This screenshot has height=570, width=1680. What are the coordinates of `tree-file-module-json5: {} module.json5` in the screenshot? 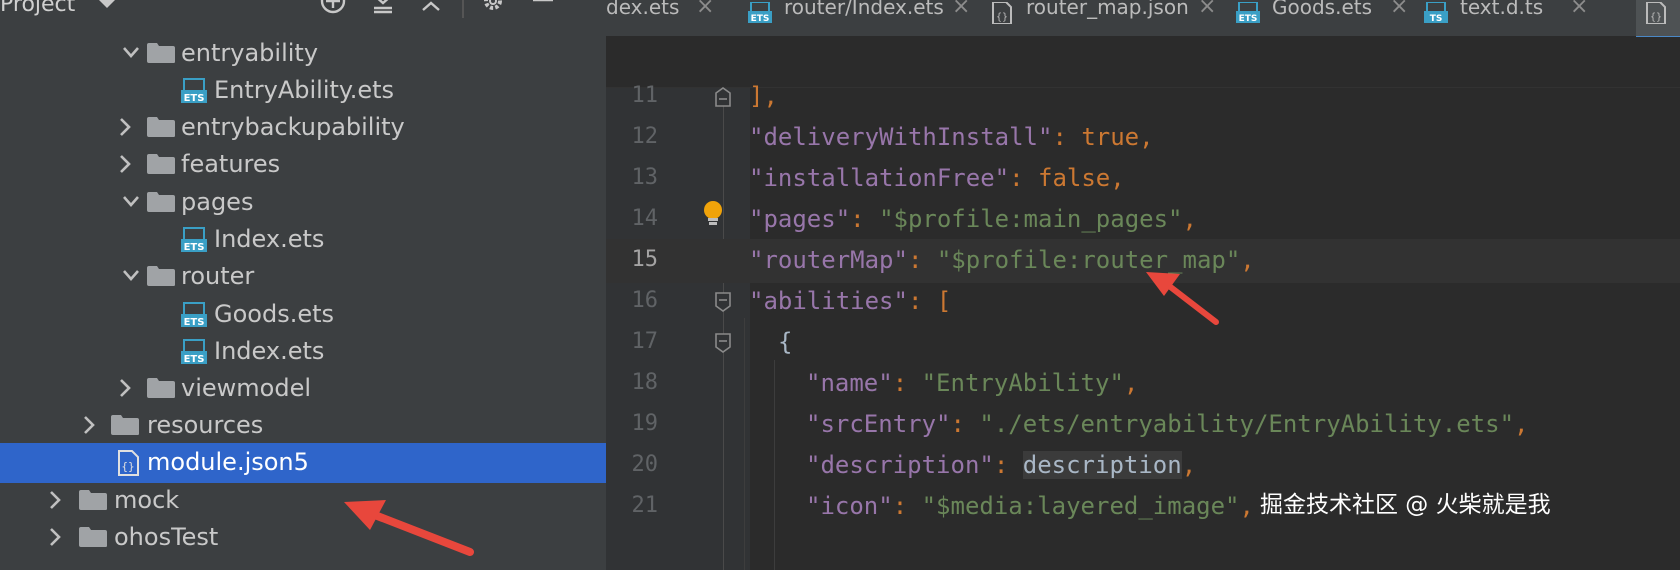 It's located at (303, 463).